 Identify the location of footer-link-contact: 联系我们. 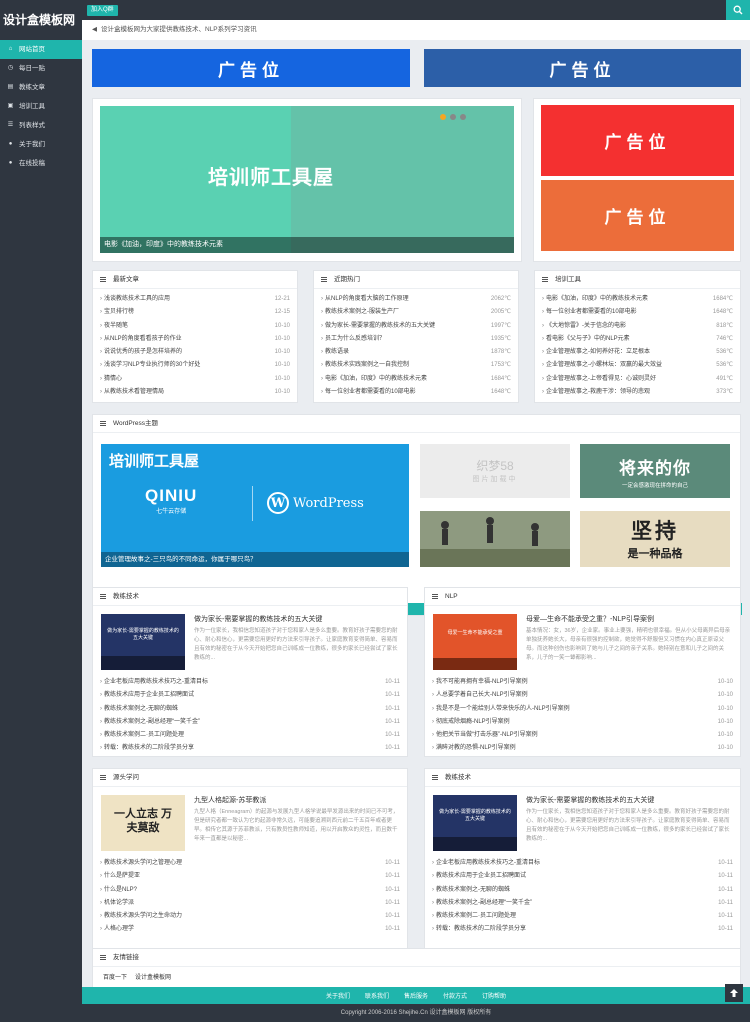
(377, 995).